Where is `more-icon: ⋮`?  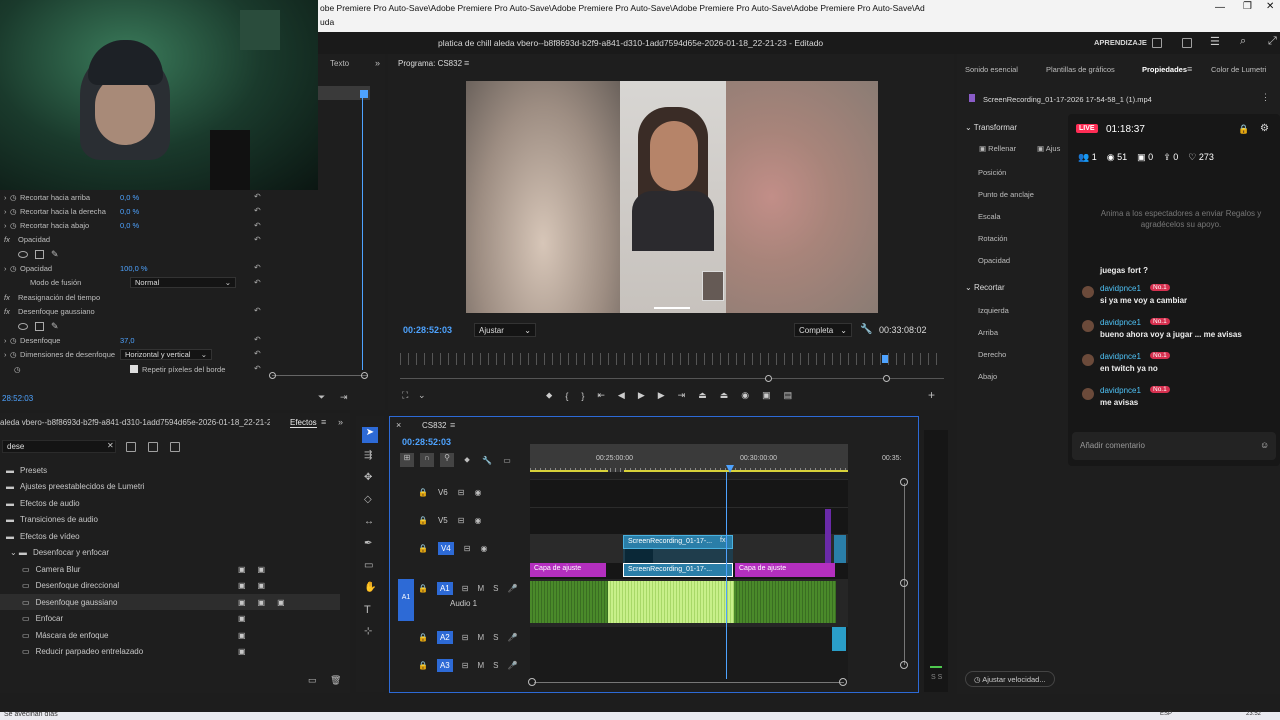
more-icon: ⋮ is located at coordinates (1265, 97).